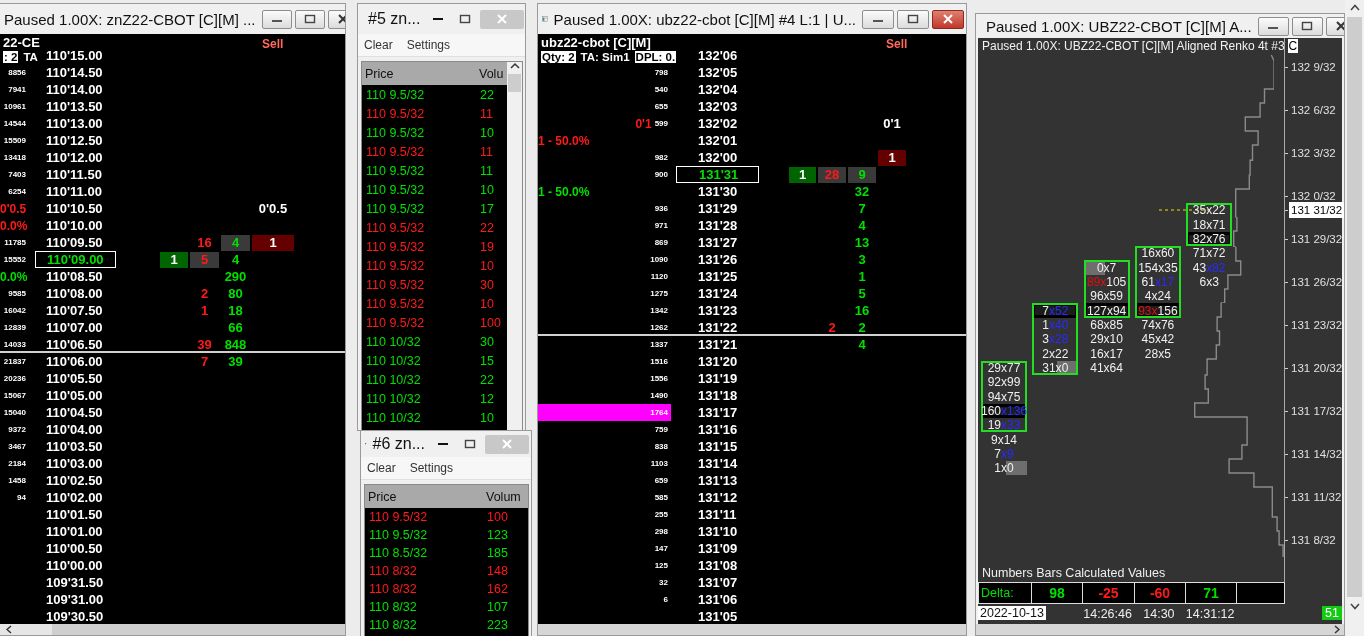  Describe the element at coordinates (717, 208) in the screenshot. I see `price-cell: 131'29` at that location.